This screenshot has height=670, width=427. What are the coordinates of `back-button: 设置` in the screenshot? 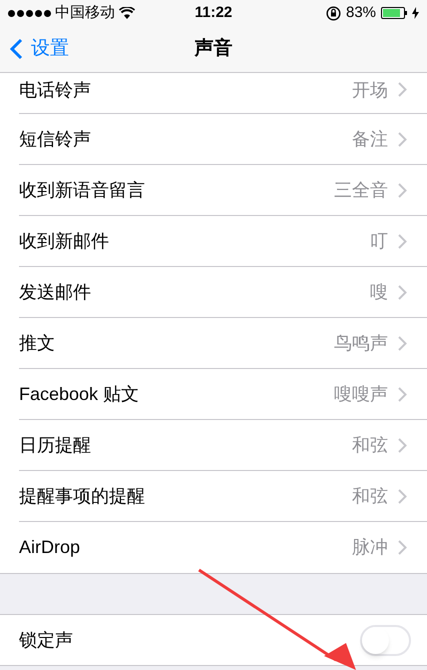 It's located at (39, 49).